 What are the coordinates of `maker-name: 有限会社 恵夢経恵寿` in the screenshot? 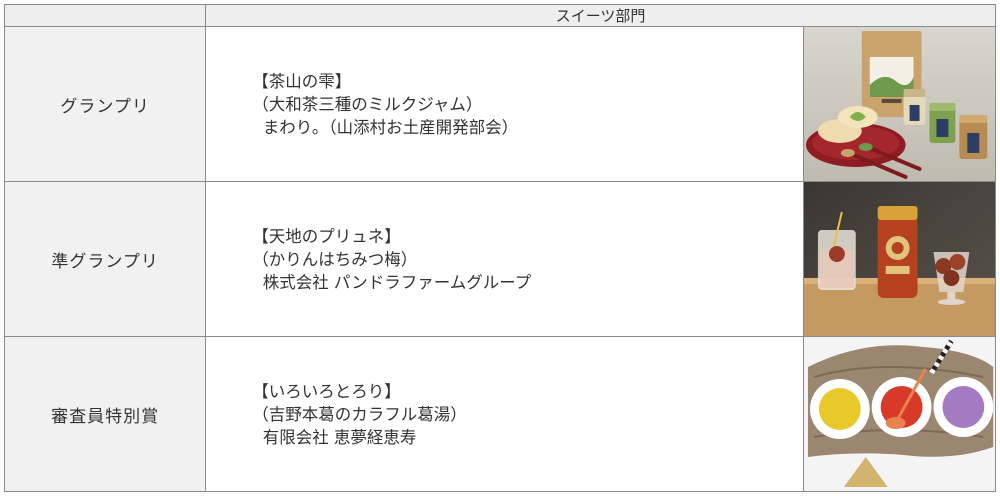 It's located at (527, 437).